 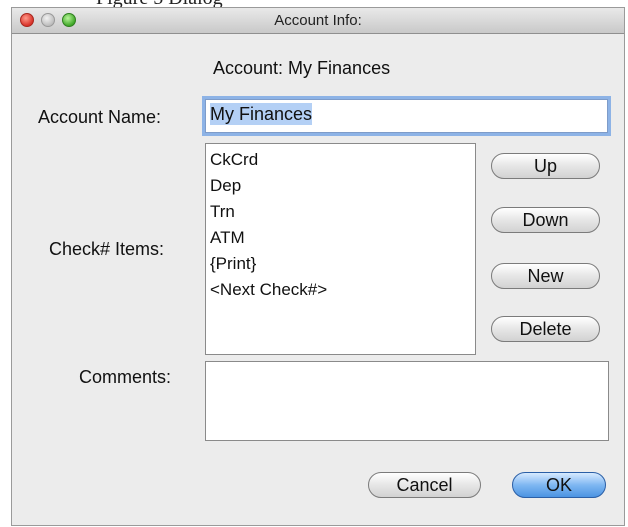 What do you see at coordinates (545, 329) in the screenshot?
I see `delete-button: Delete` at bounding box center [545, 329].